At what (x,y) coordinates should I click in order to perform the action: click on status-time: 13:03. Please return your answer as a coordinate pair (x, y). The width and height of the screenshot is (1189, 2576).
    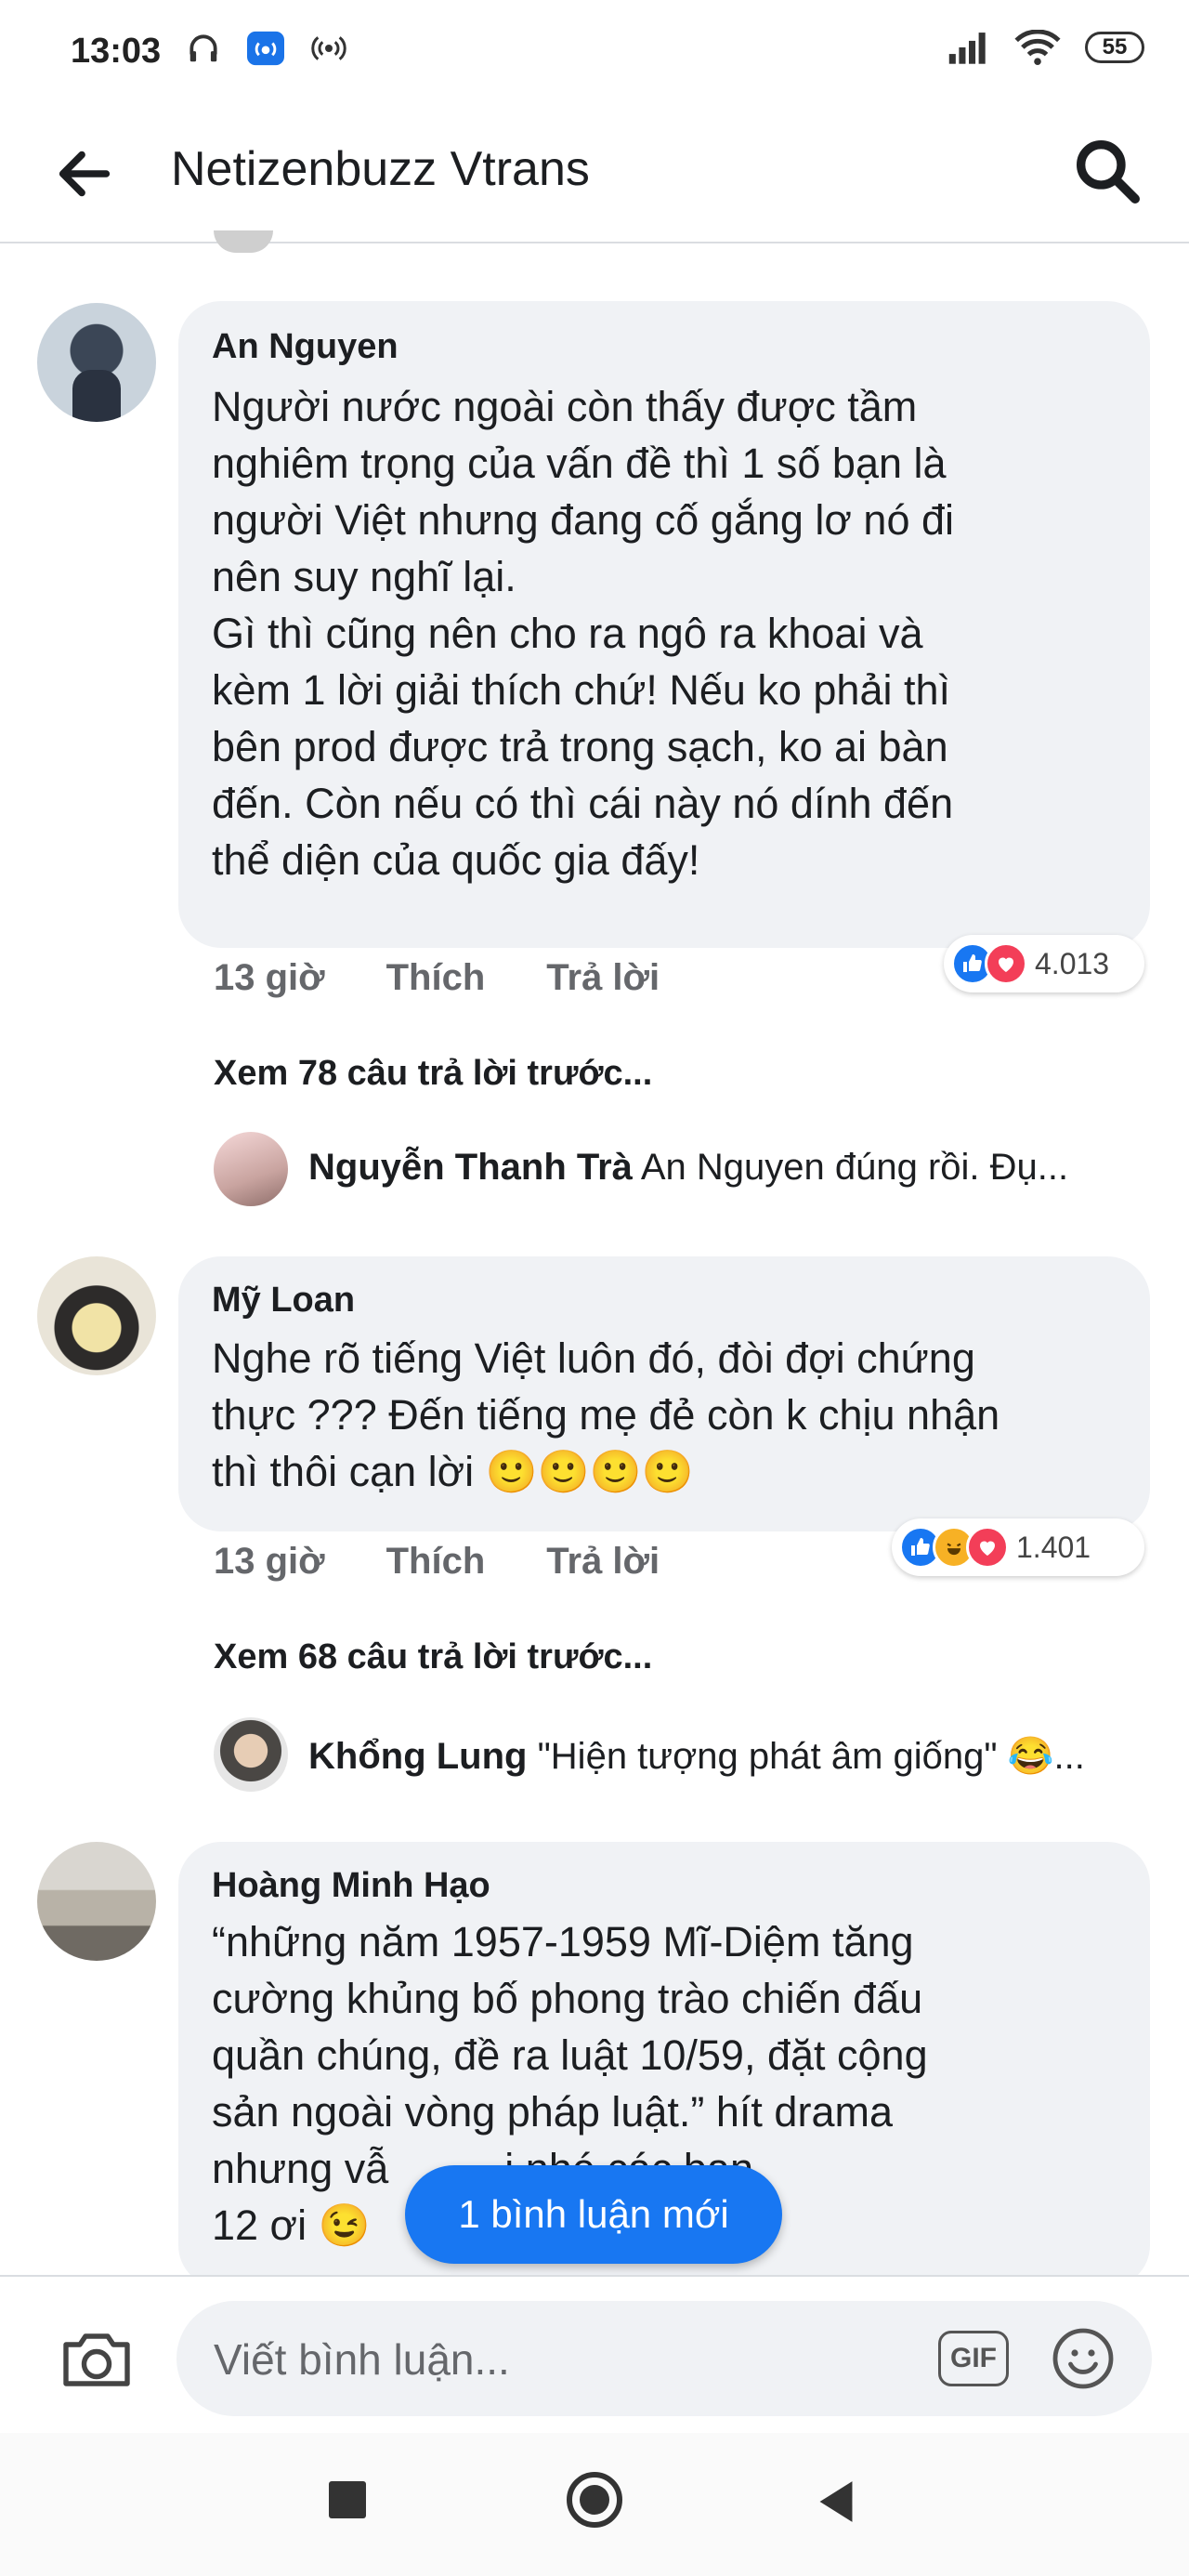
    Looking at the image, I should click on (117, 51).